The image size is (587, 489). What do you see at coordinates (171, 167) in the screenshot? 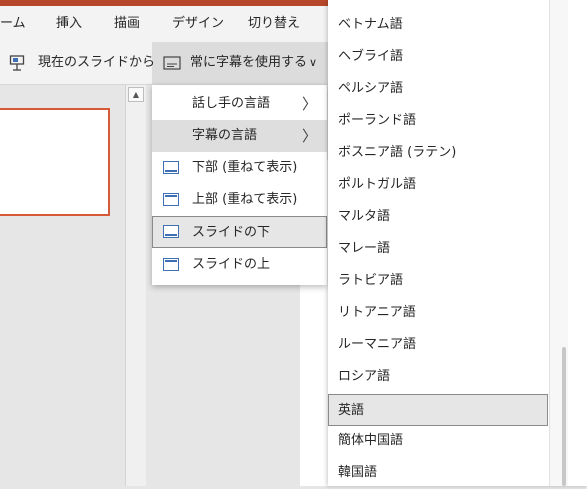
I see `caption-bottom-icon` at bounding box center [171, 167].